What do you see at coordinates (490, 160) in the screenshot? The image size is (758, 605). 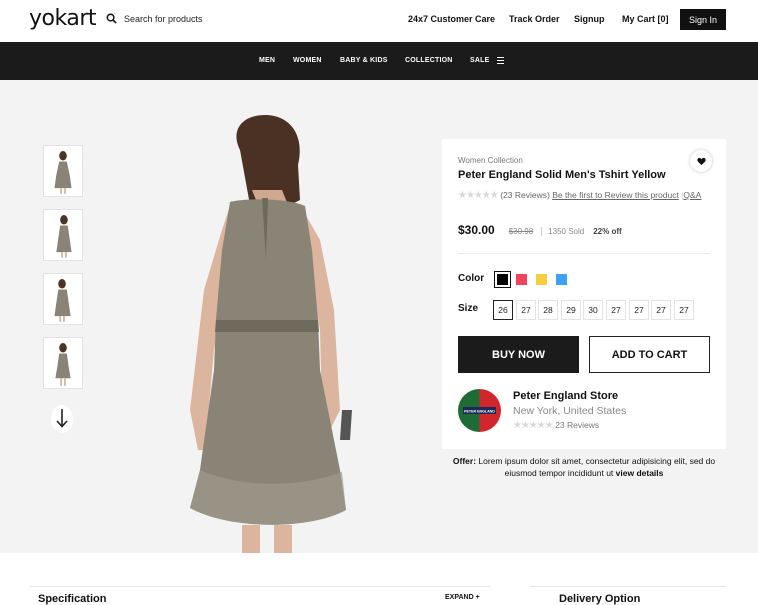 I see `collection-label: Women Collection` at bounding box center [490, 160].